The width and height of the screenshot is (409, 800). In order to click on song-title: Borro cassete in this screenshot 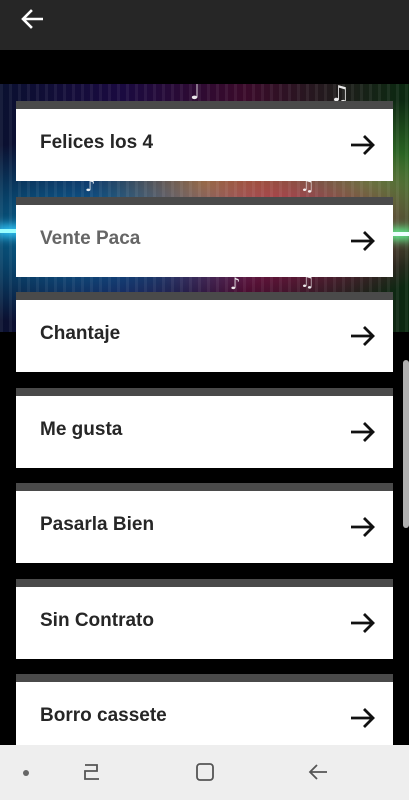, I will do `click(103, 715)`.